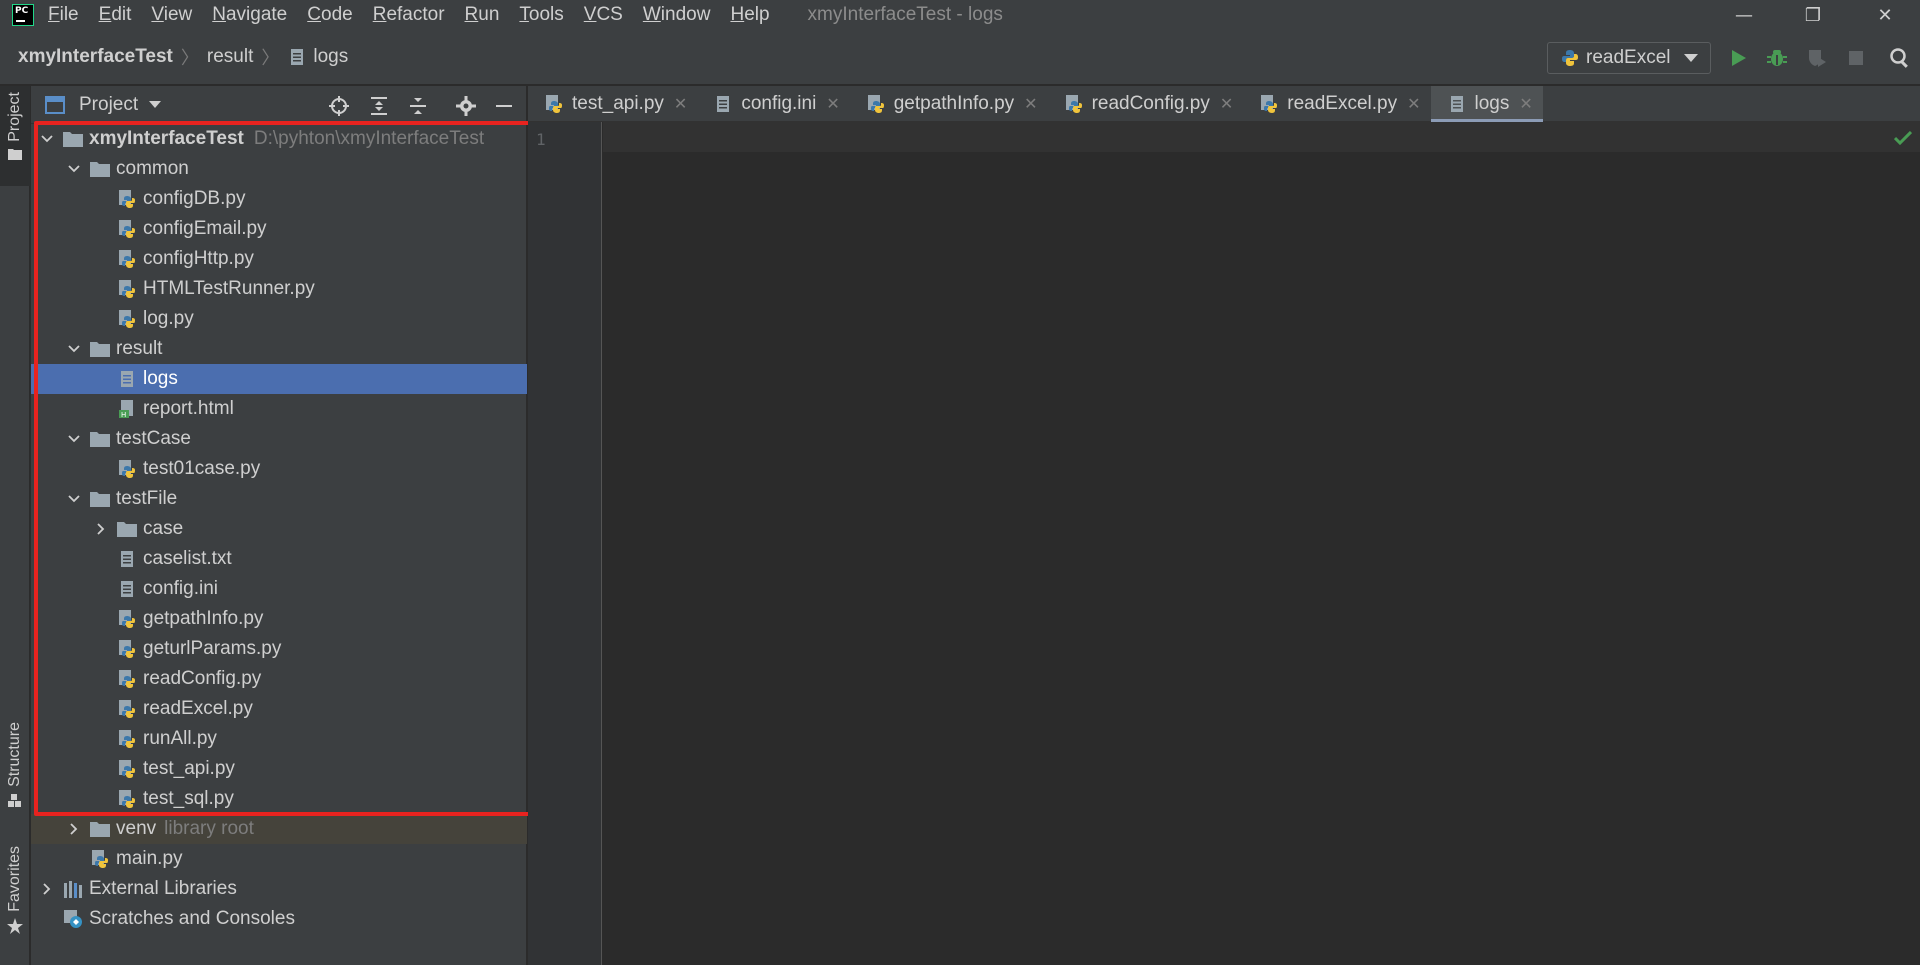 The height and width of the screenshot is (965, 1920). What do you see at coordinates (279, 919) in the screenshot?
I see `tree-item-scratches: Scratches and Consoles` at bounding box center [279, 919].